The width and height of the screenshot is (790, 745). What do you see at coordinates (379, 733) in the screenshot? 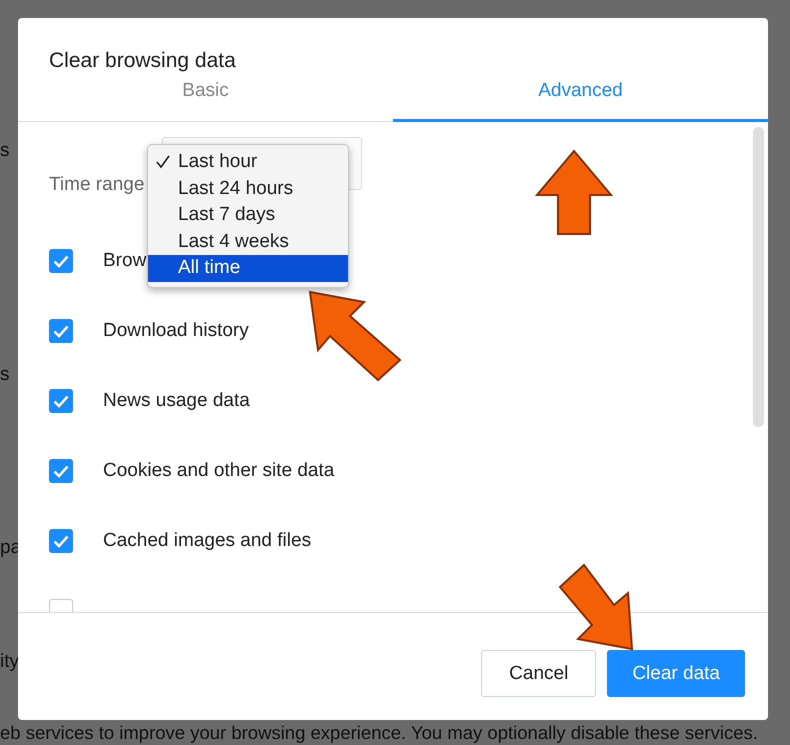
I see `page-text: eb services to improve your browsing experience. You may optionally disable these services.` at bounding box center [379, 733].